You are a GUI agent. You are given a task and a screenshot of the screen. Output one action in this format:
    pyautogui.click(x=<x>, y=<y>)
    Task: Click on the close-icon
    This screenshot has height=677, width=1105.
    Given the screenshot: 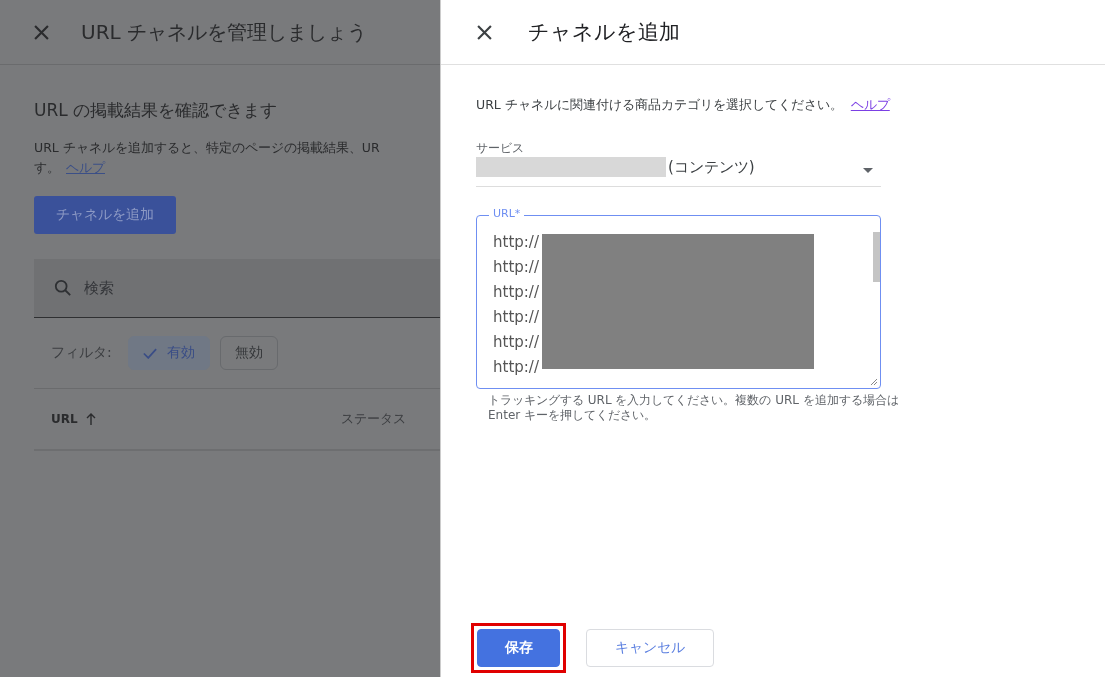 What is the action you would take?
    pyautogui.click(x=484, y=32)
    